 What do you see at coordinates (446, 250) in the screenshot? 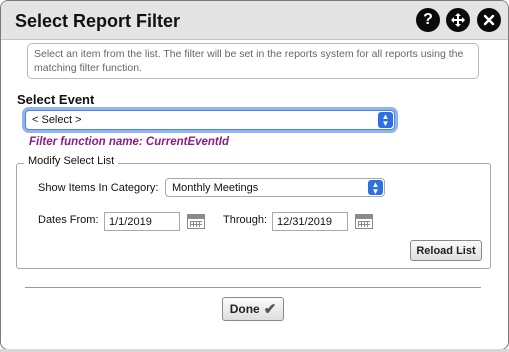
I see `reload-list-button: Reload List` at bounding box center [446, 250].